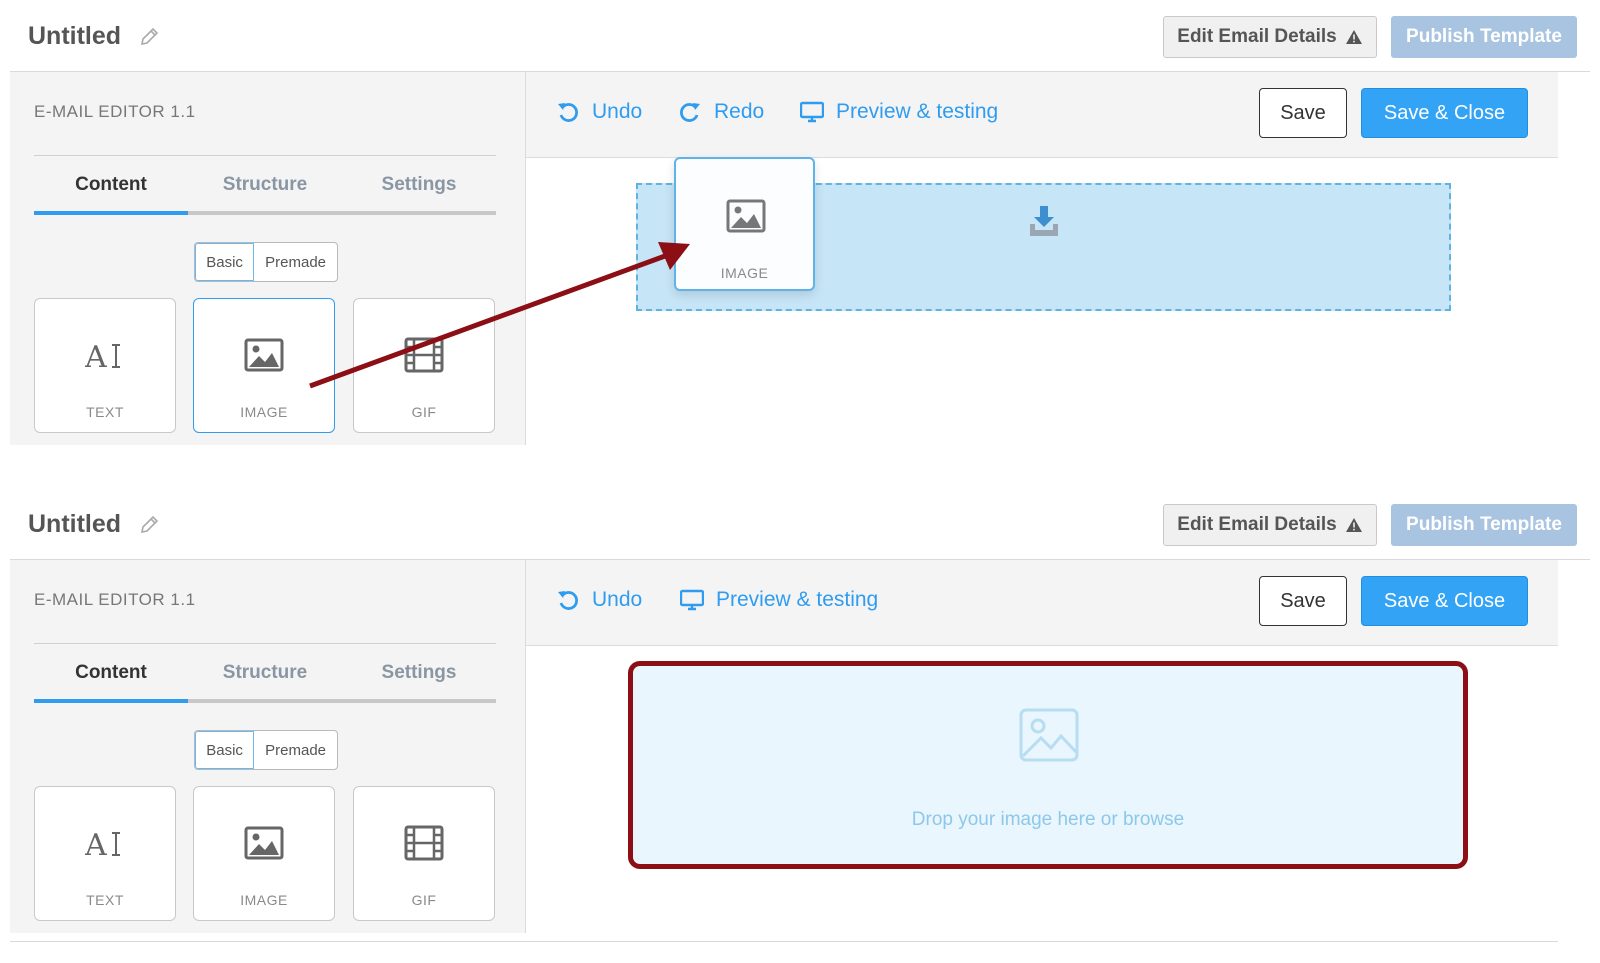 The height and width of the screenshot is (963, 1600). I want to click on dragged-image-block: IMAGE, so click(744, 224).